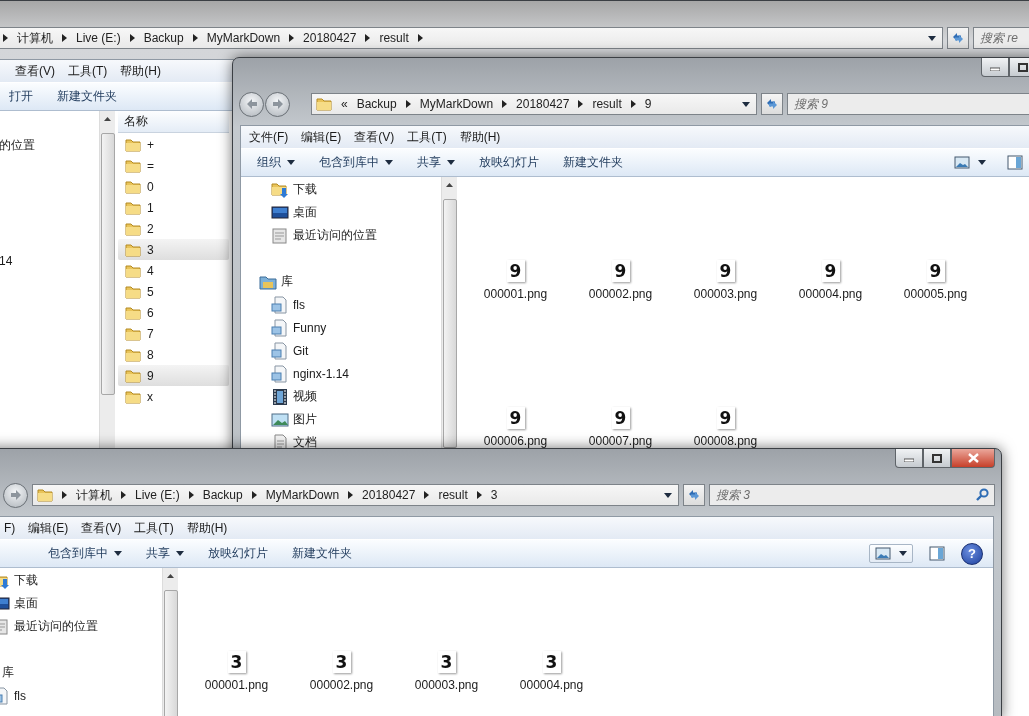 The height and width of the screenshot is (716, 1029). What do you see at coordinates (1001, 38) in the screenshot?
I see `search-field: 搜索 re` at bounding box center [1001, 38].